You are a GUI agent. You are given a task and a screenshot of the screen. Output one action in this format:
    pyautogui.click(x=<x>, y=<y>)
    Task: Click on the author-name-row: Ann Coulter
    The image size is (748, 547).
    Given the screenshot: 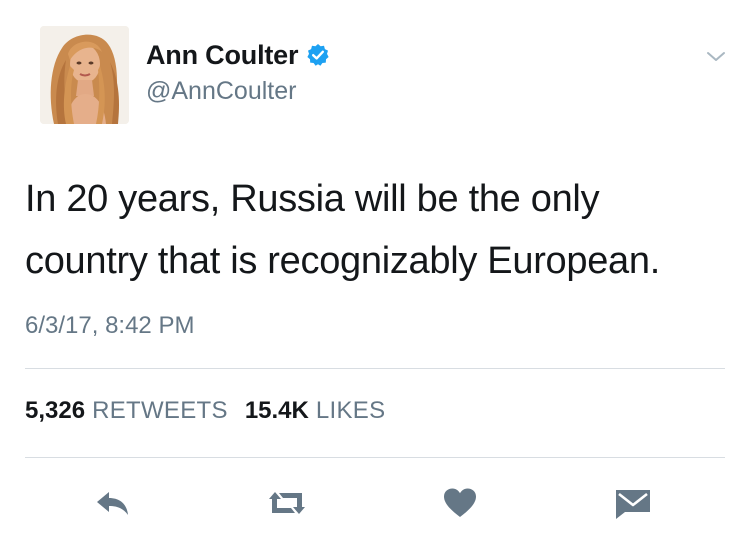 What is the action you would take?
    pyautogui.click(x=238, y=55)
    